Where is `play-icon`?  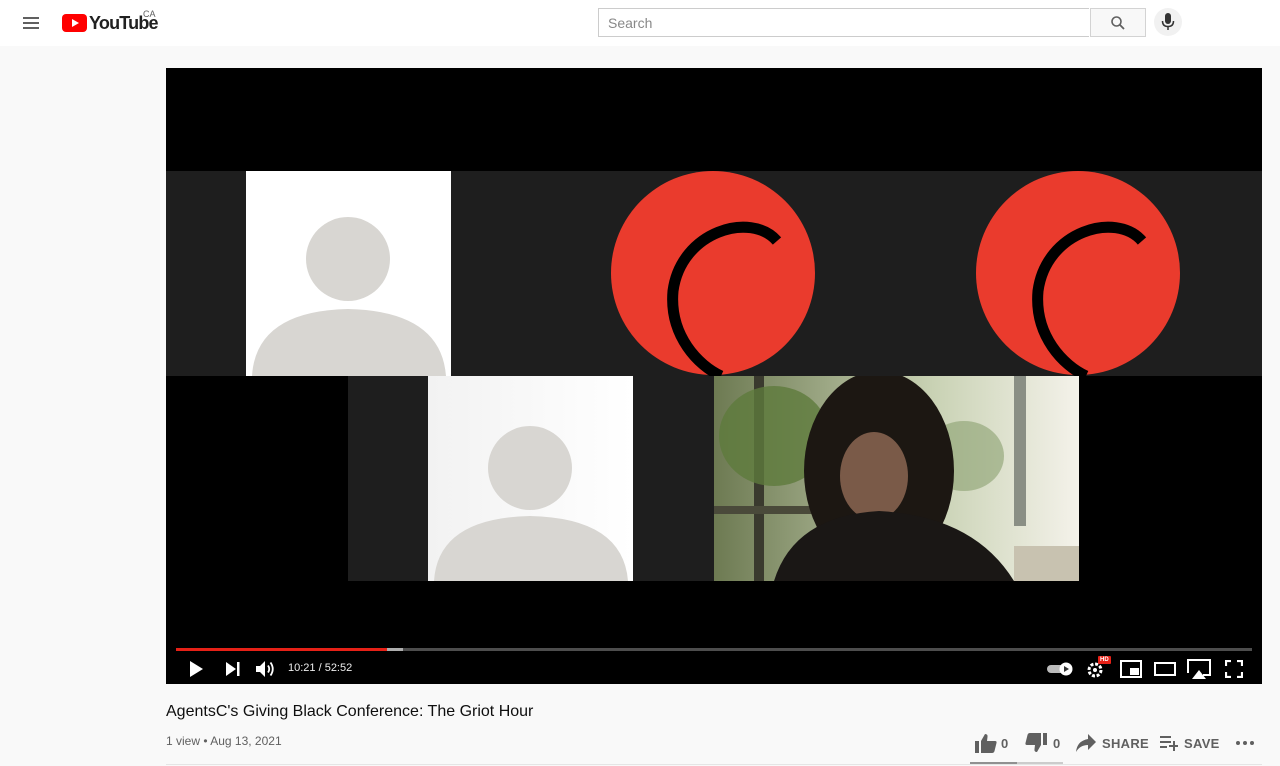
play-icon is located at coordinates (196, 669).